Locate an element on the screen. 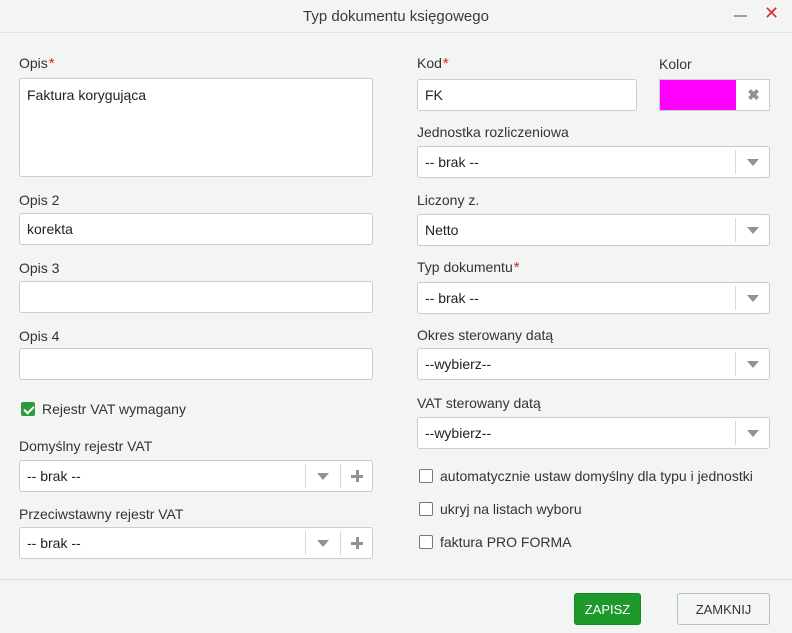 This screenshot has width=792, height=633. jednostka-select: -- brak -- is located at coordinates (593, 162).